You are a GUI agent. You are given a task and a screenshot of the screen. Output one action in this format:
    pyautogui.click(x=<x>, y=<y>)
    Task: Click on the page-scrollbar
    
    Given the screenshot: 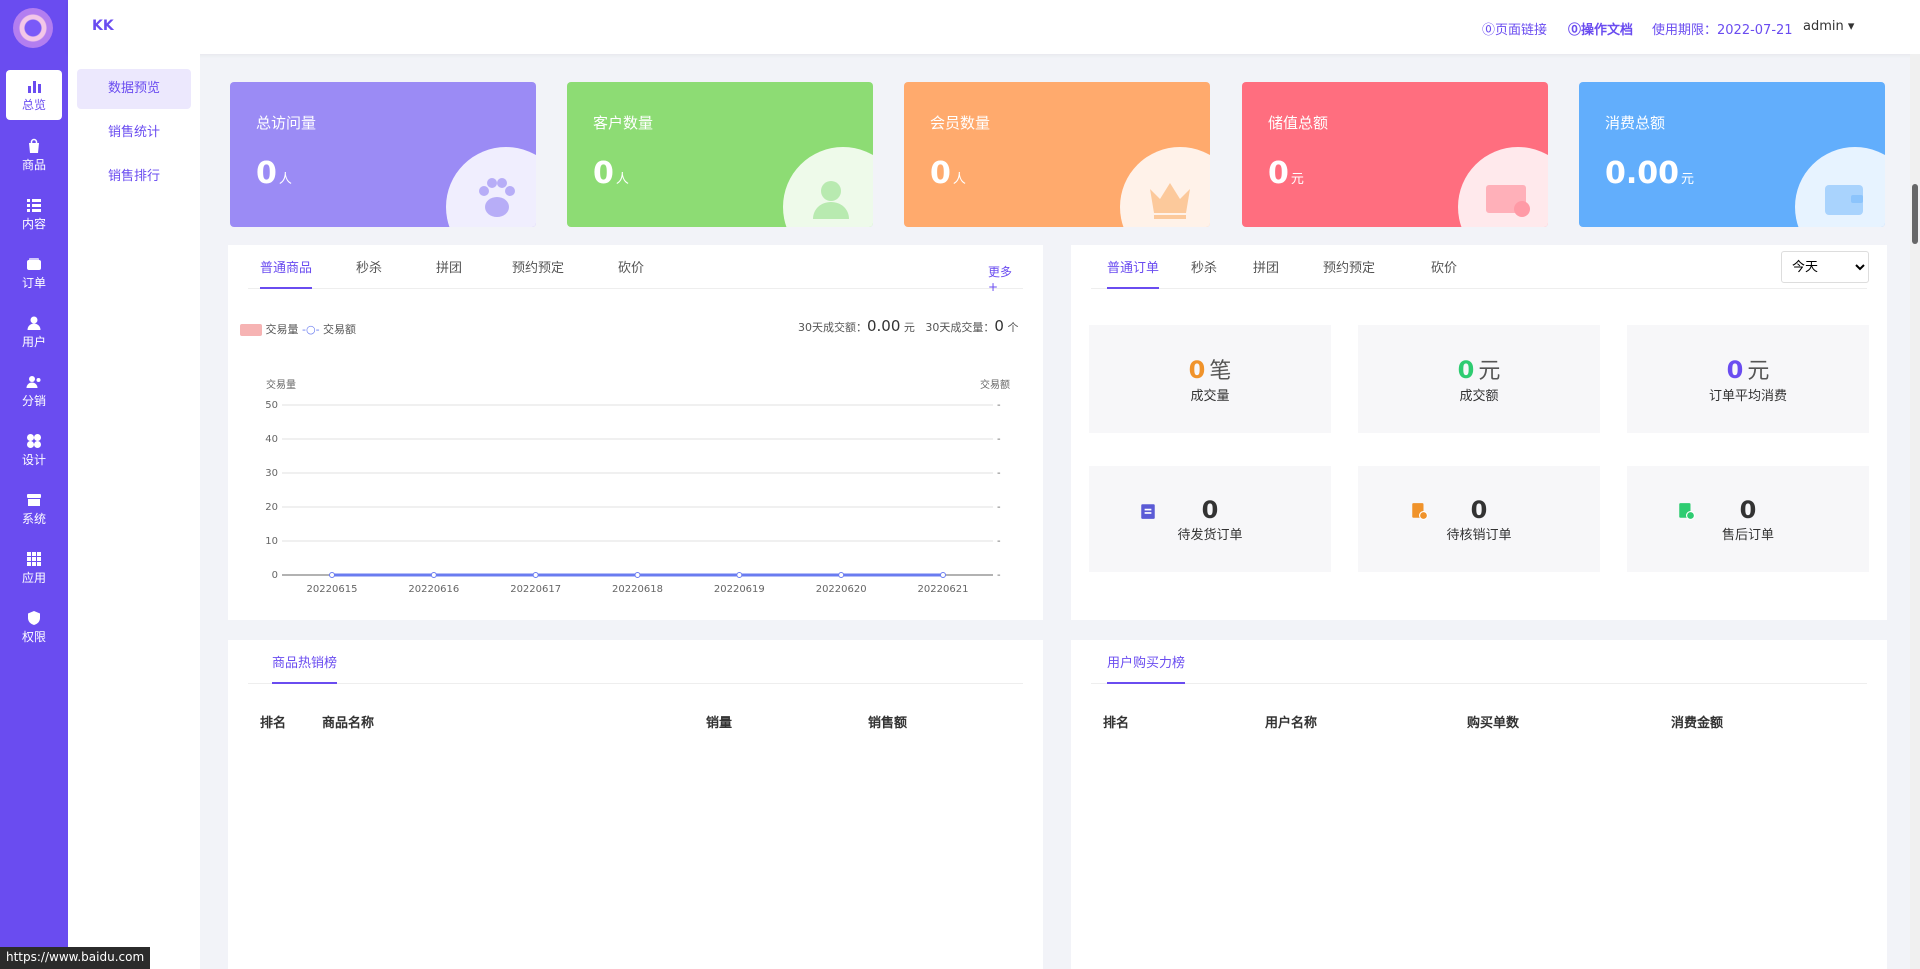 What is the action you would take?
    pyautogui.click(x=1915, y=511)
    